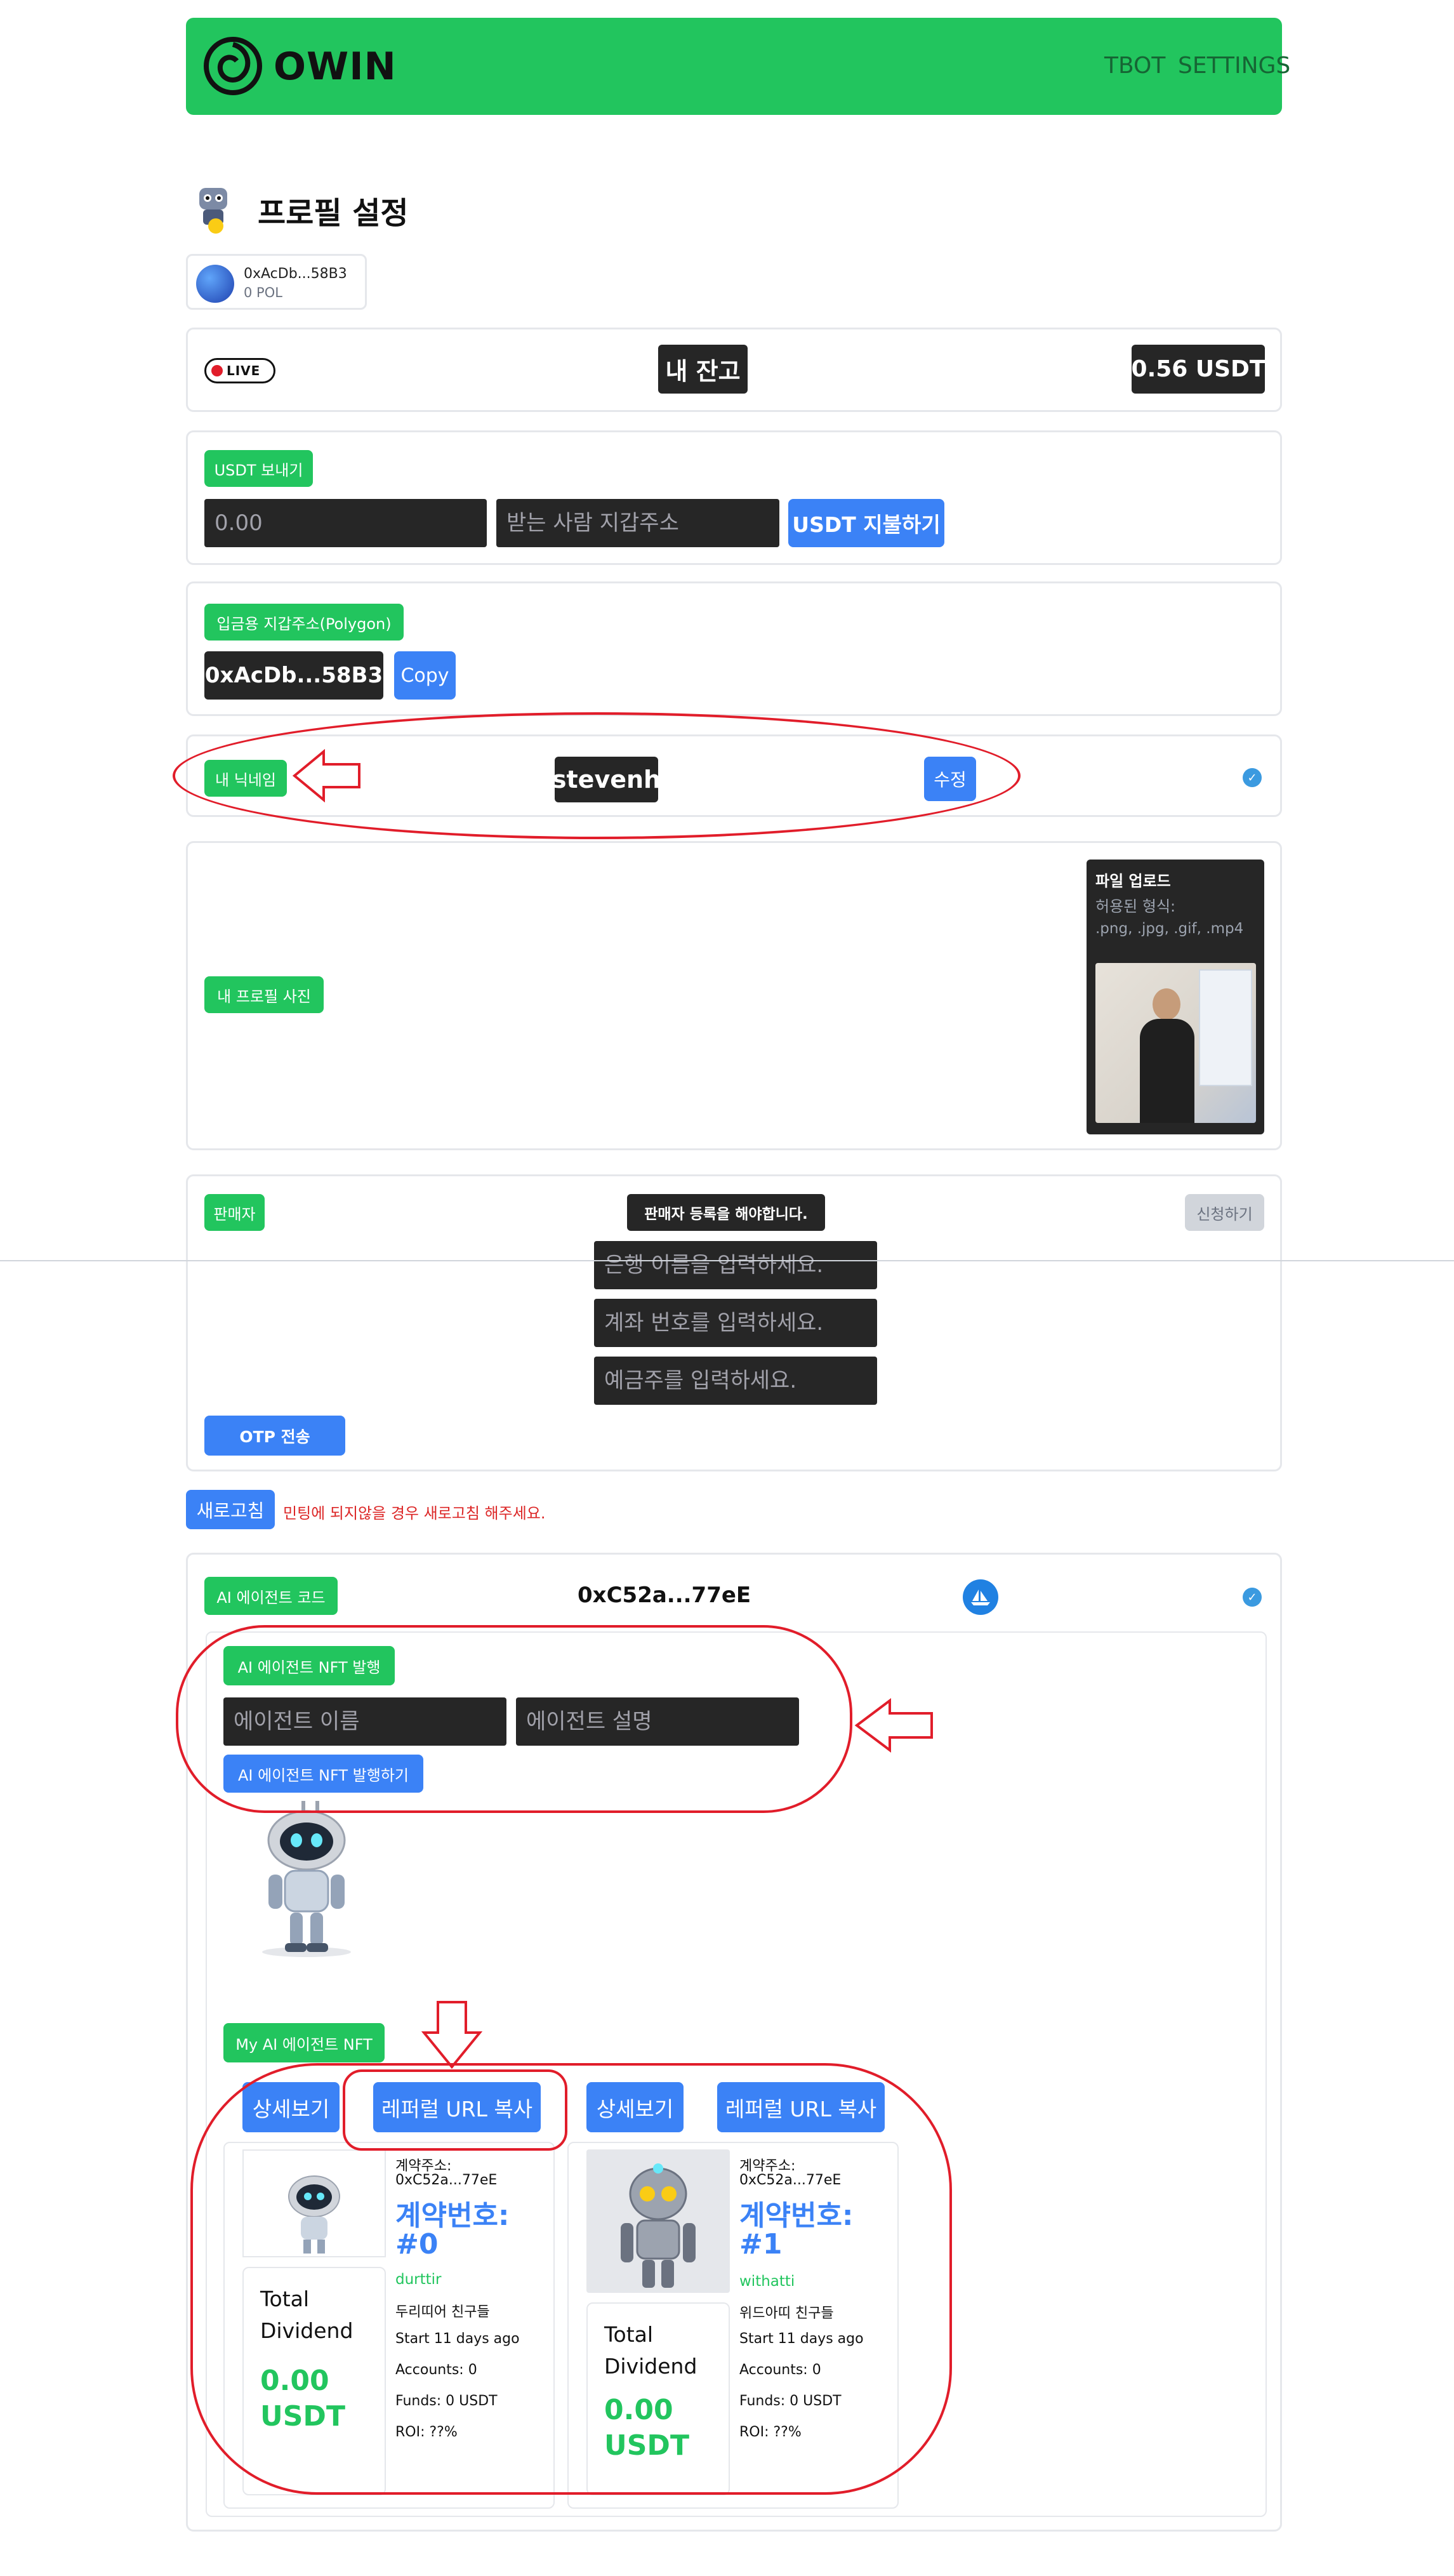 The image size is (1454, 2576). I want to click on live-label: LIVE, so click(244, 370).